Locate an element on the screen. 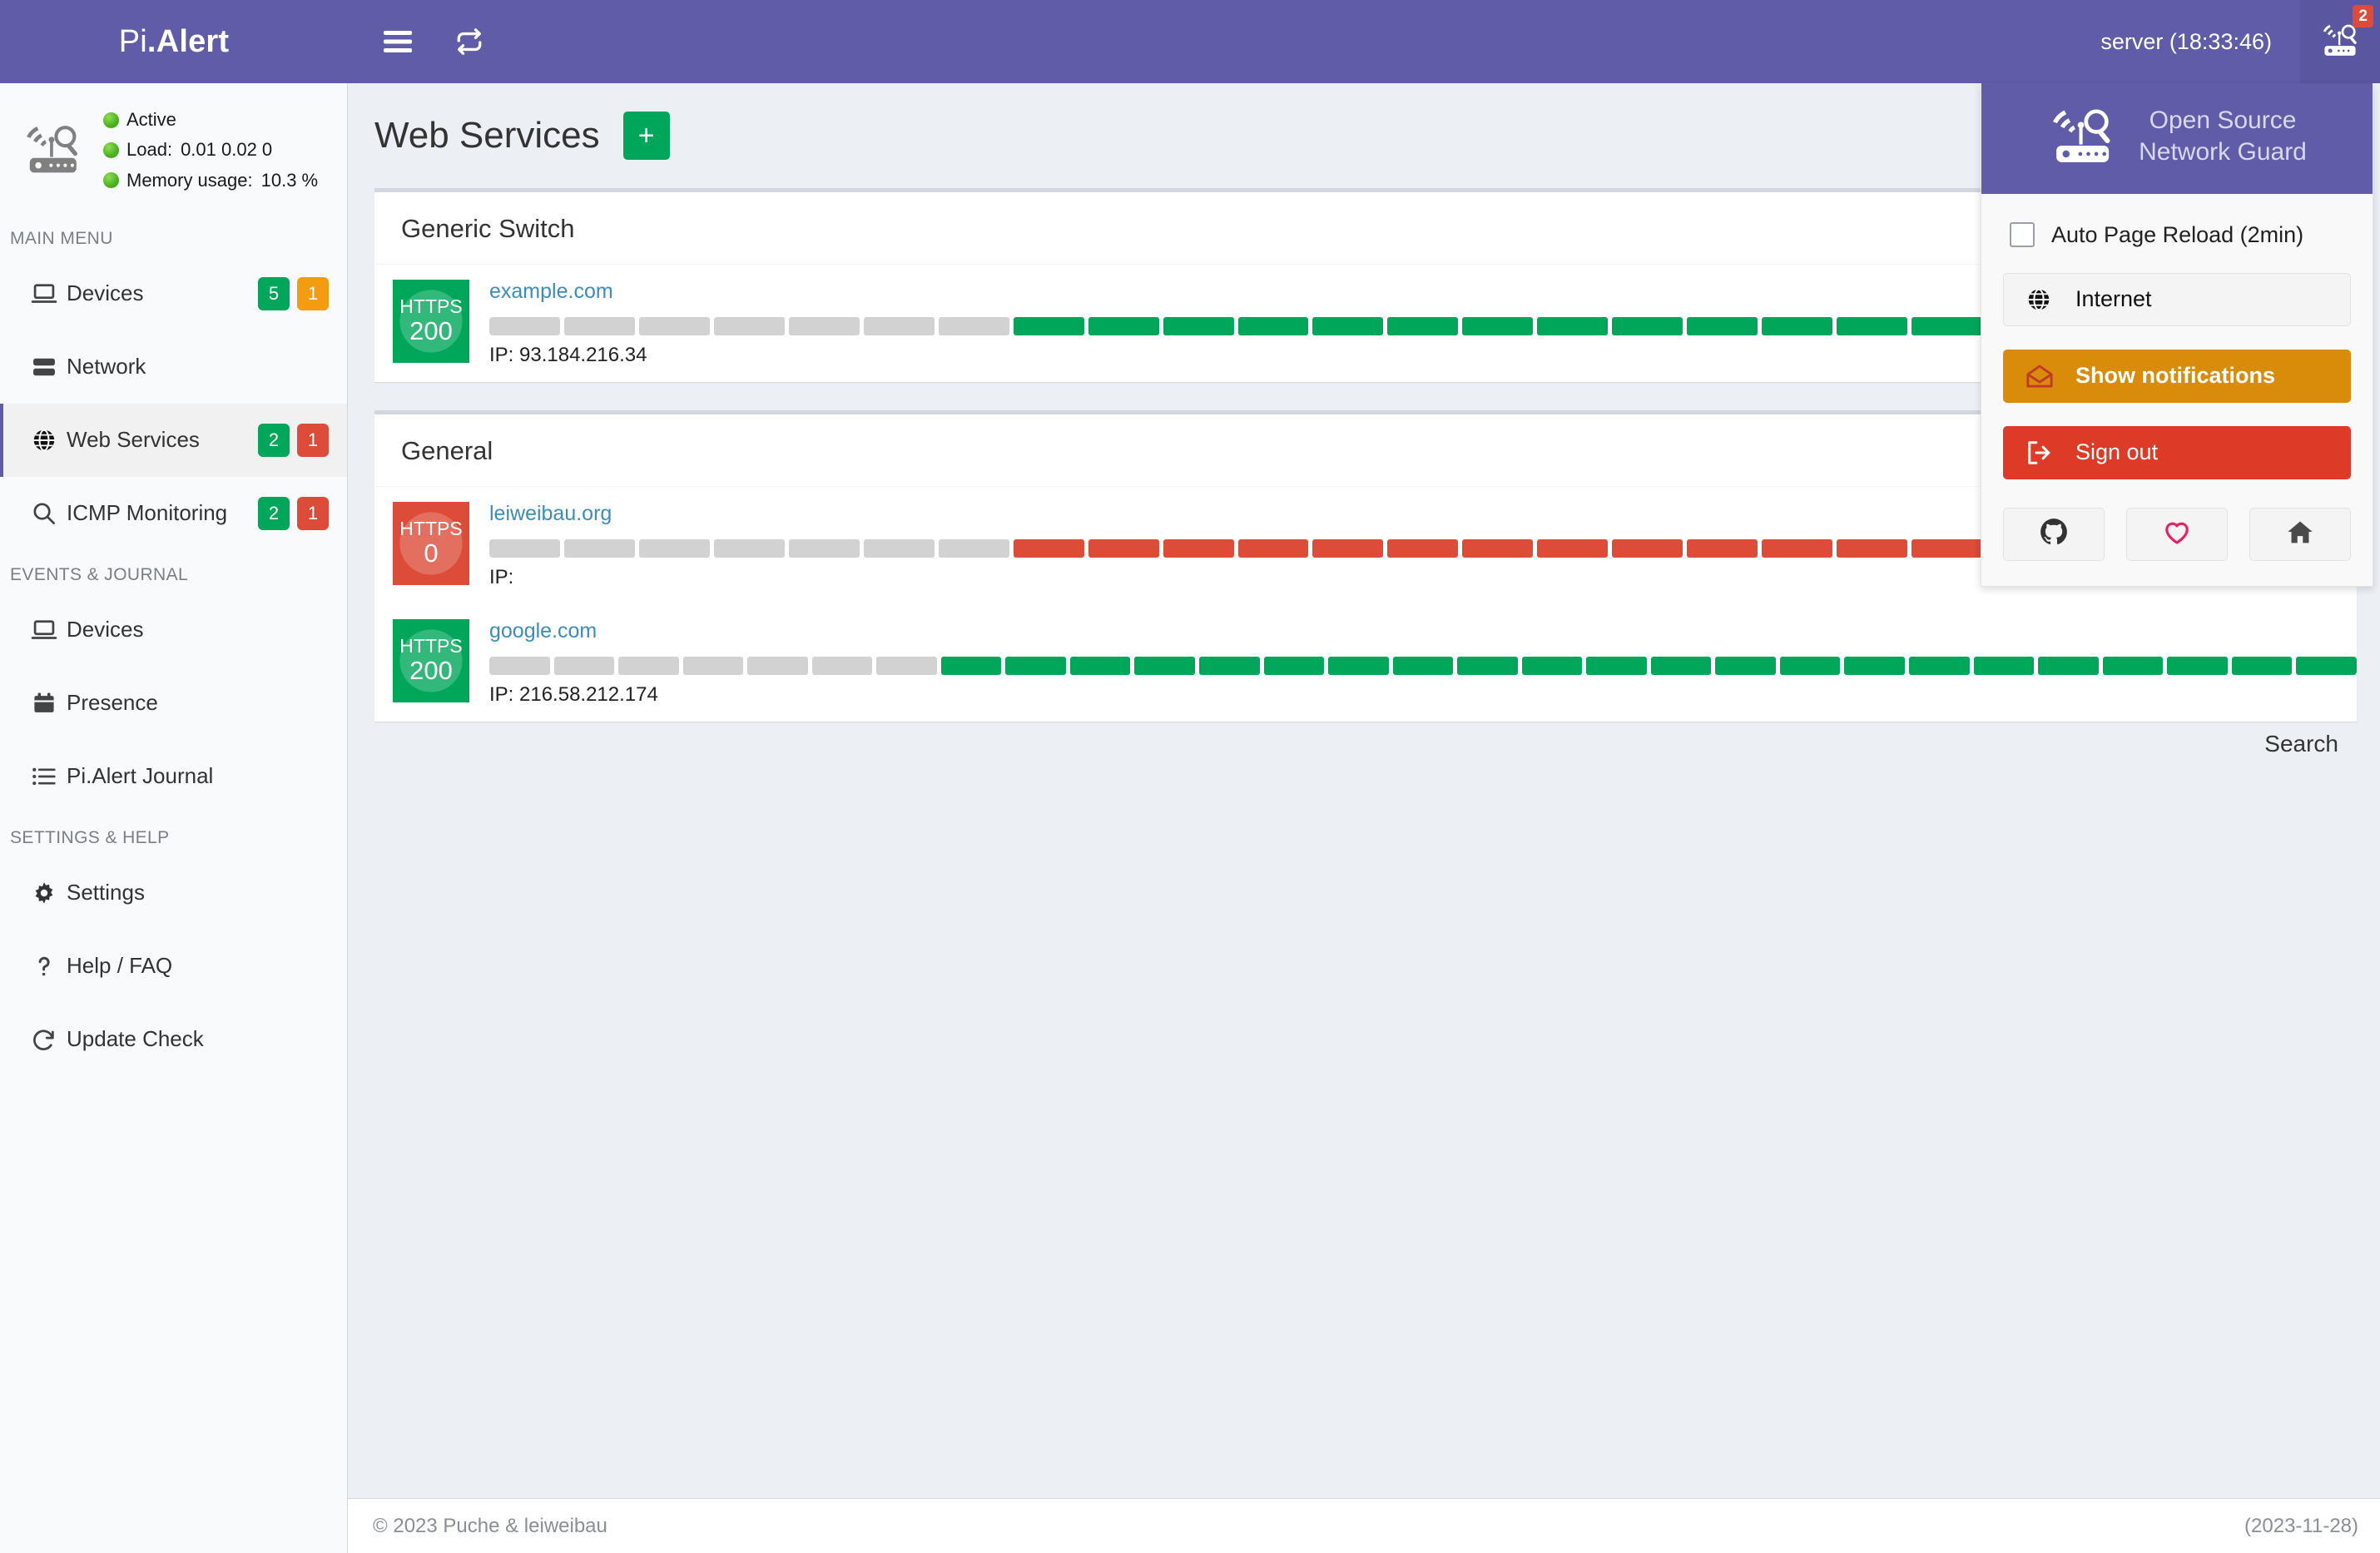 The width and height of the screenshot is (2380, 1553). home-icon is located at coordinates (2300, 533).